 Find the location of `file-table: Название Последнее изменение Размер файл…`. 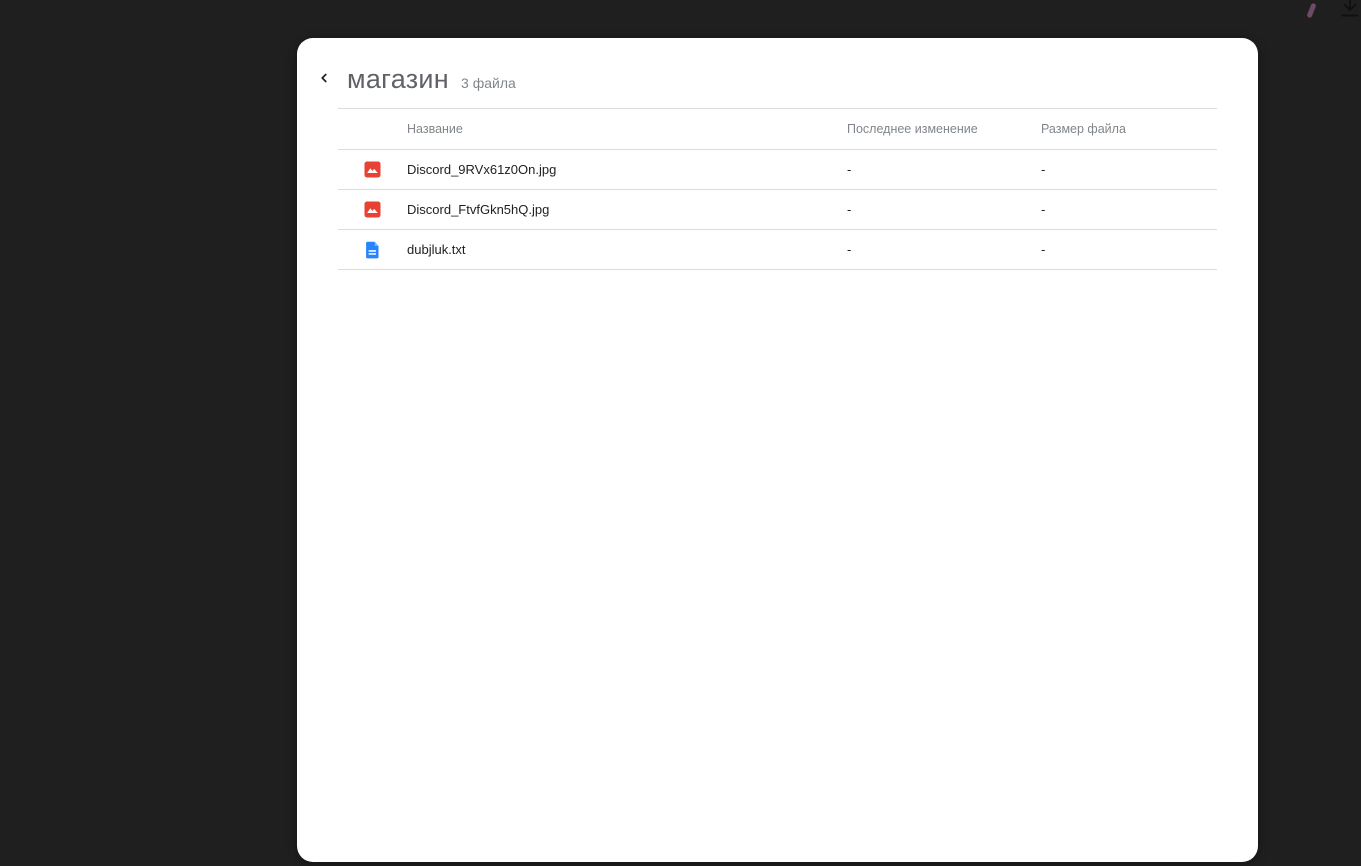

file-table: Название Последнее изменение Размер файл… is located at coordinates (777, 189).